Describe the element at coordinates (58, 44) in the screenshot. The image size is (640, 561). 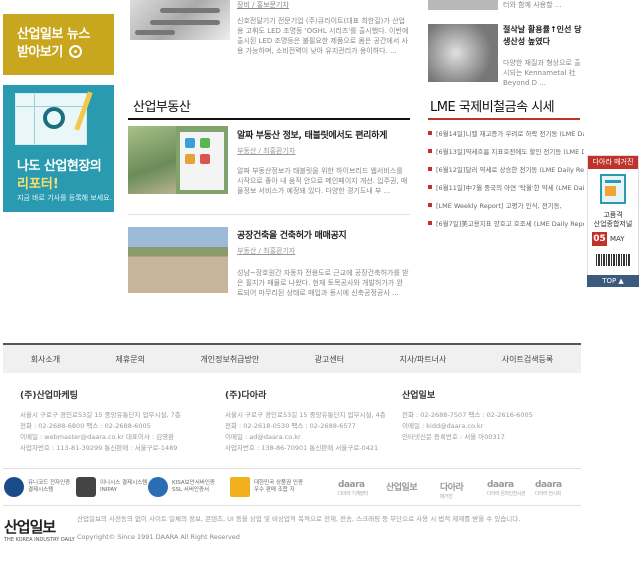
I see `newsletter-banner: 산업일보 뉴스 받아보기` at that location.